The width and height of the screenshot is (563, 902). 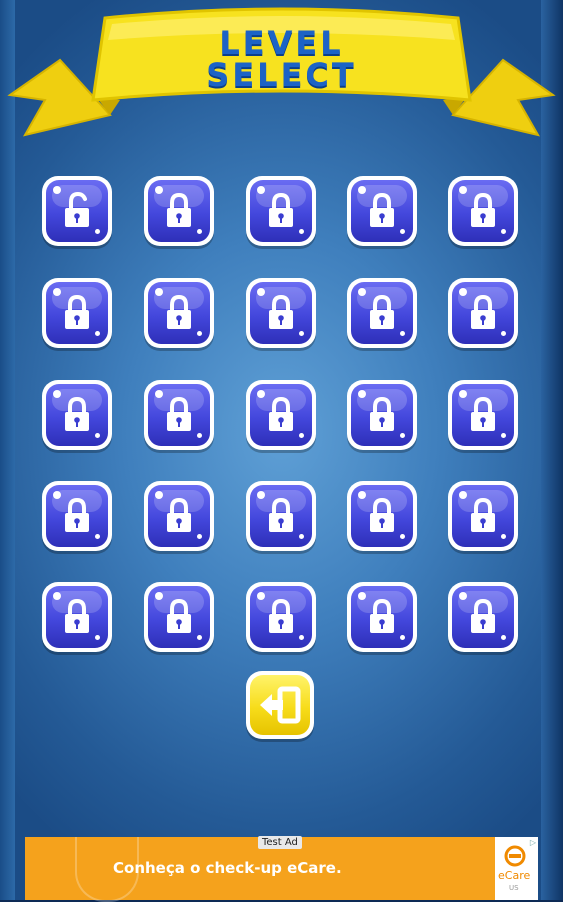 I want to click on ad-brand: eCare, so click(x=514, y=875).